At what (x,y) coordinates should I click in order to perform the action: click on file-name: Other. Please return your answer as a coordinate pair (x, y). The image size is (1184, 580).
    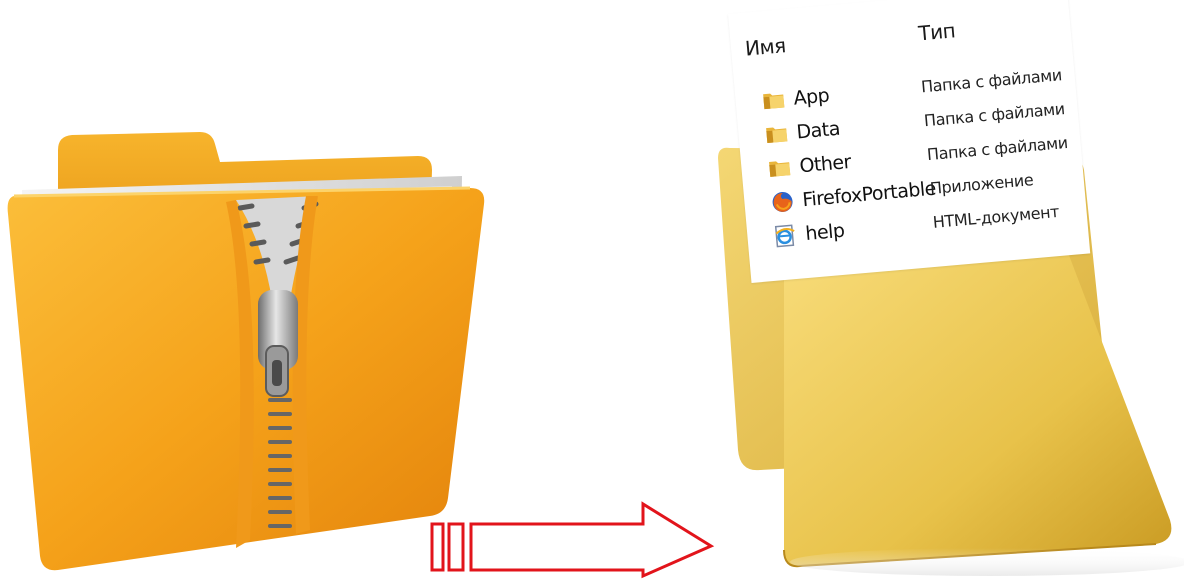
    Looking at the image, I should click on (825, 164).